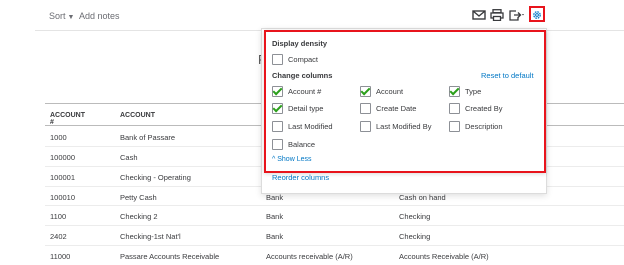 The height and width of the screenshot is (265, 624). What do you see at coordinates (396, 108) in the screenshot?
I see `option-label: Create Date` at bounding box center [396, 108].